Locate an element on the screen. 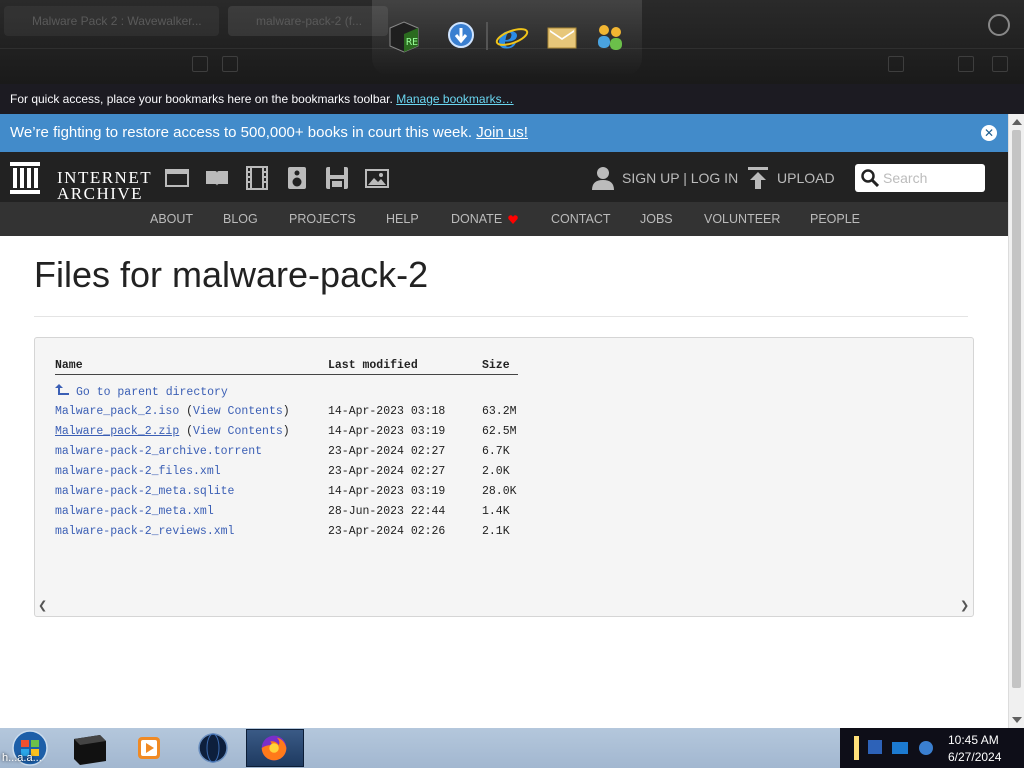 This screenshot has width=1024, height=772. task-app-box is located at coordinates (89, 748).